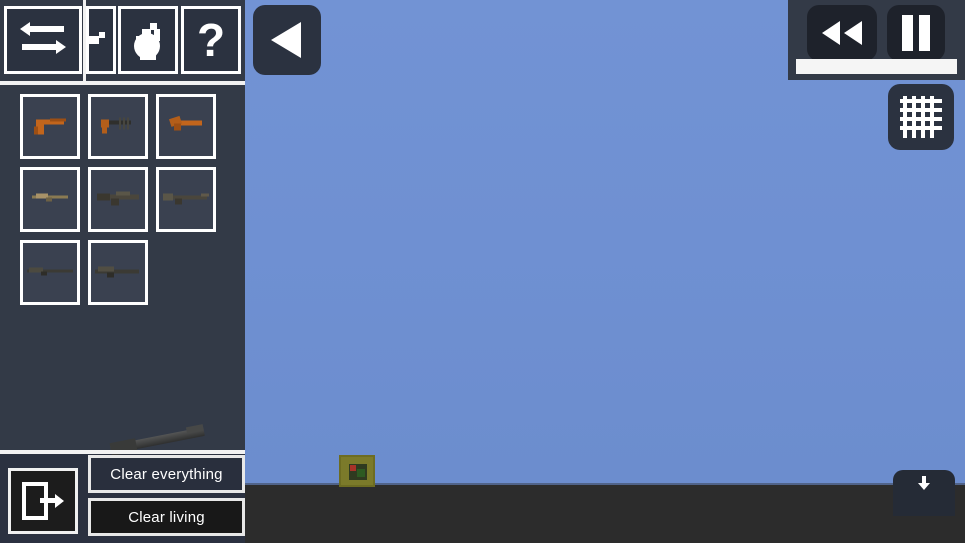 The image size is (965, 543). I want to click on swap-mode-button, so click(43, 40).